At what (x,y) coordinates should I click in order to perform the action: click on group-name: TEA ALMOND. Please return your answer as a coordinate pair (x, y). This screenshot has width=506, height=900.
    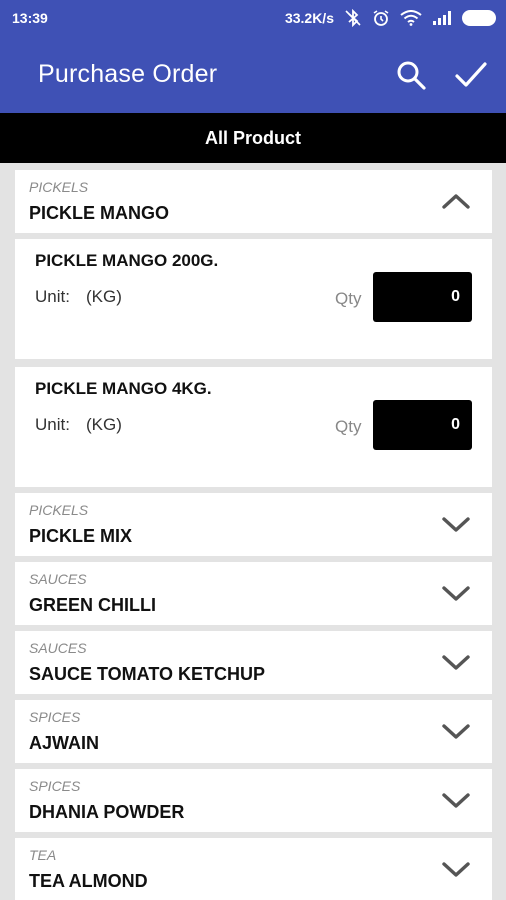
    Looking at the image, I should click on (88, 881).